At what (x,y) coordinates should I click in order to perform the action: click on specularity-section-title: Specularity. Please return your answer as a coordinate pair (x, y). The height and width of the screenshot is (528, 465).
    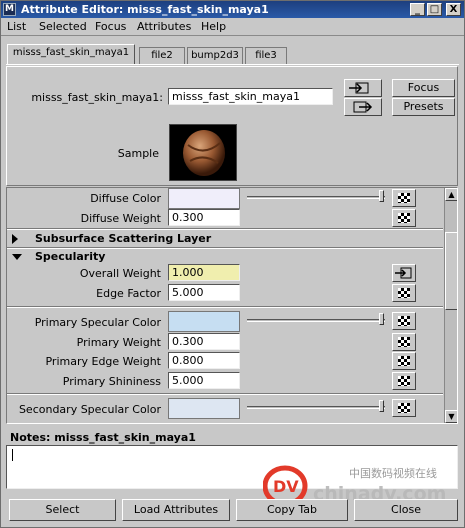
    Looking at the image, I should click on (70, 256).